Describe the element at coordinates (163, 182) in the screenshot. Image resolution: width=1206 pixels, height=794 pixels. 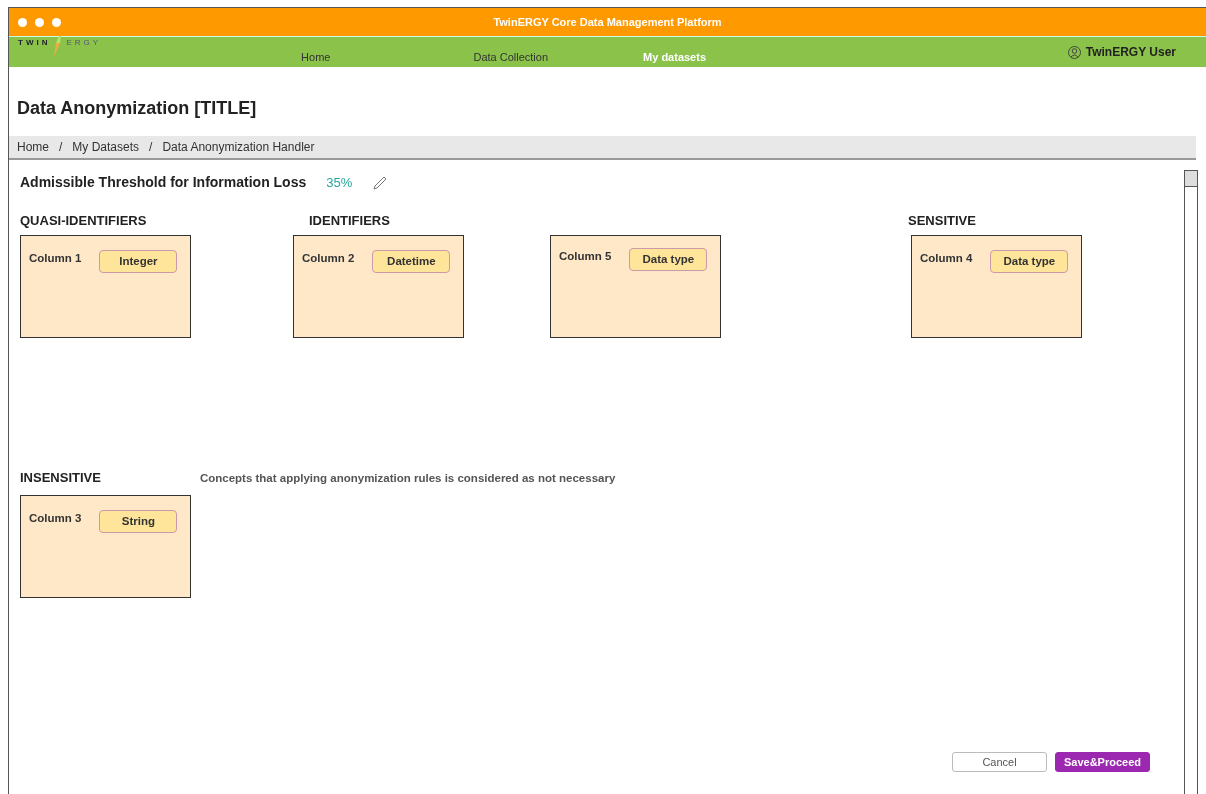
I see `threshold-label: Admissible Threshold for Information Loss` at that location.